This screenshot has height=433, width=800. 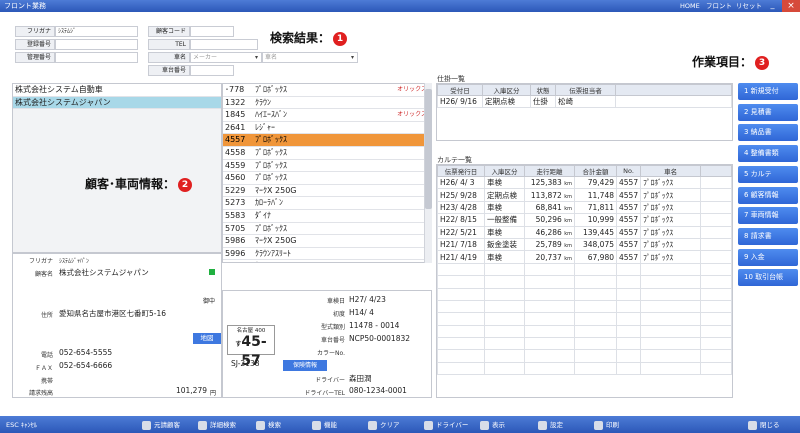 What do you see at coordinates (327, 178) in the screenshot?
I see `vehicle-list-item: 4560 ﾌﾟﾛﾎﾞｯｸｽ` at bounding box center [327, 178].